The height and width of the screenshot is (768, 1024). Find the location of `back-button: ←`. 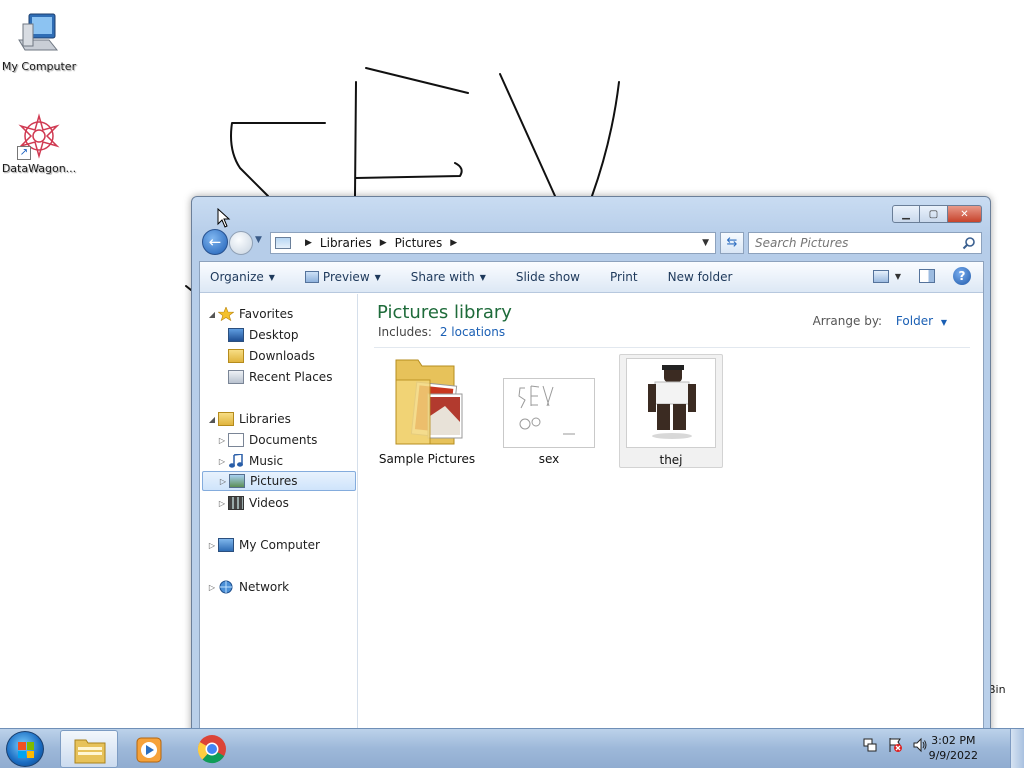

back-button: ← is located at coordinates (215, 242).